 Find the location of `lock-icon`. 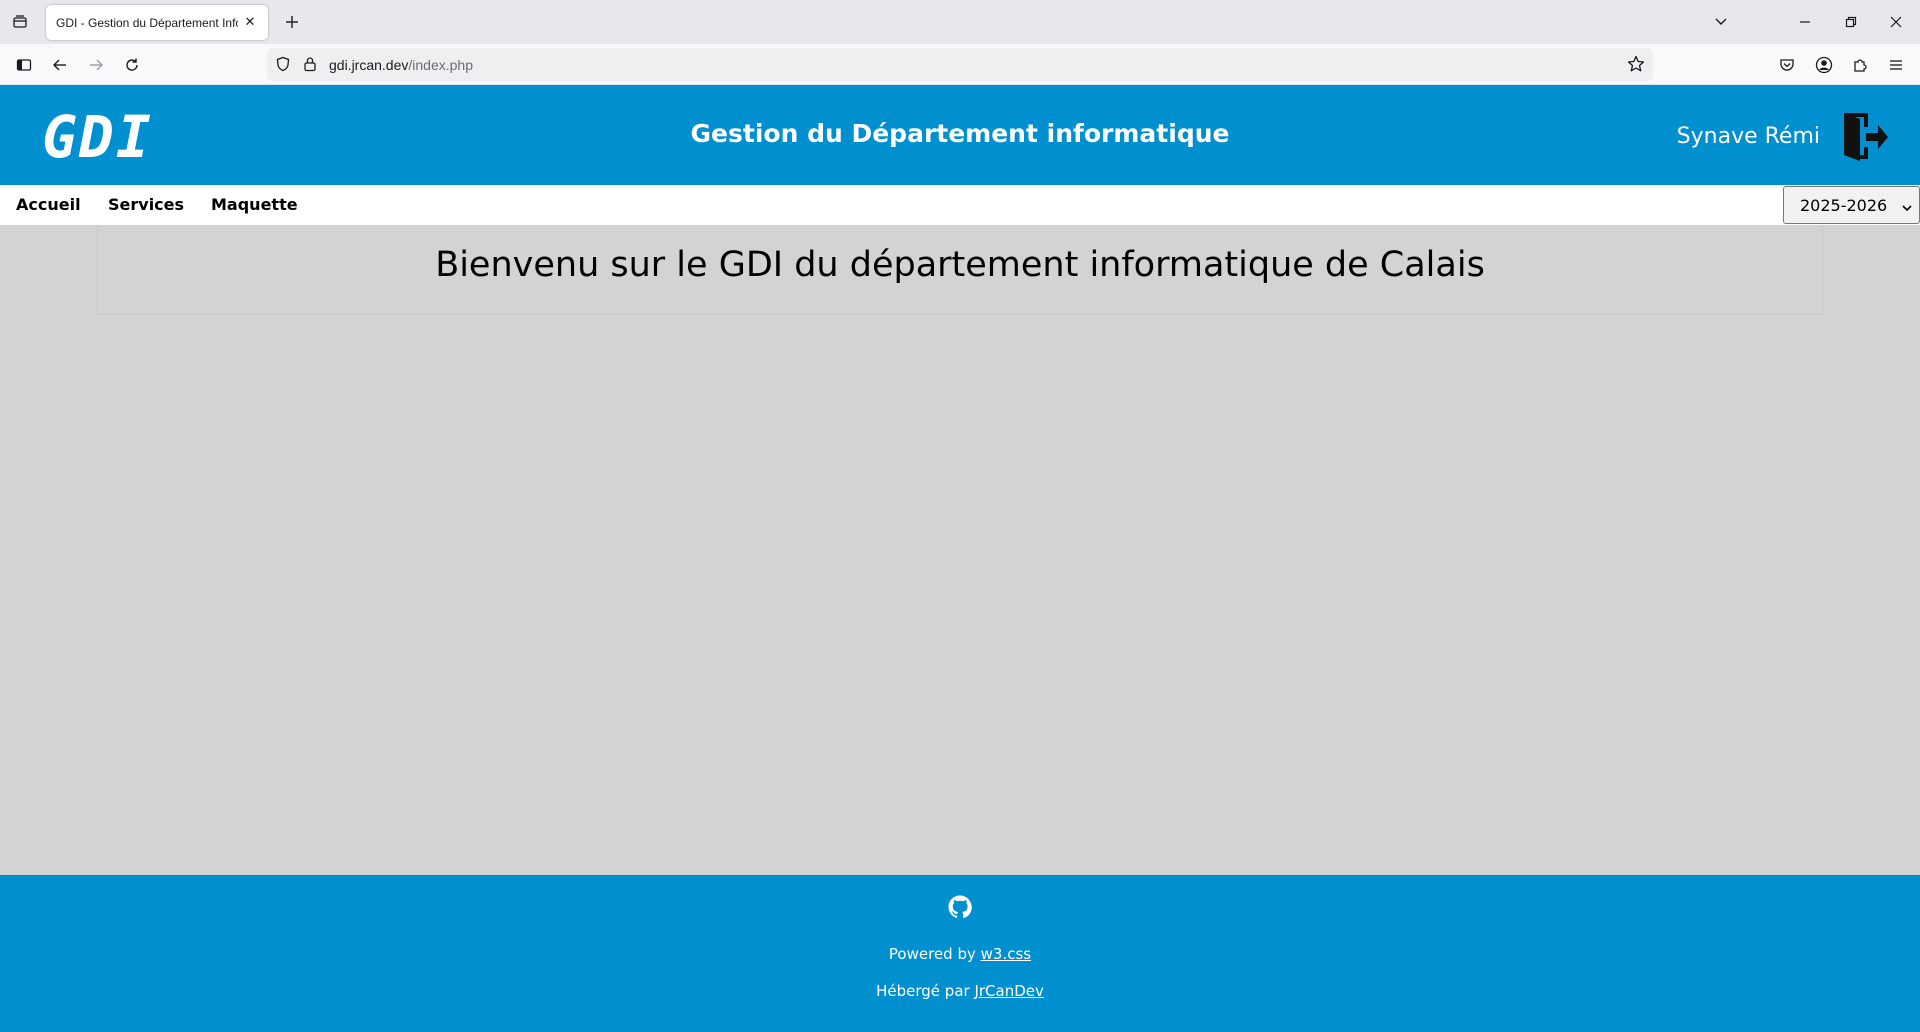

lock-icon is located at coordinates (310, 66).